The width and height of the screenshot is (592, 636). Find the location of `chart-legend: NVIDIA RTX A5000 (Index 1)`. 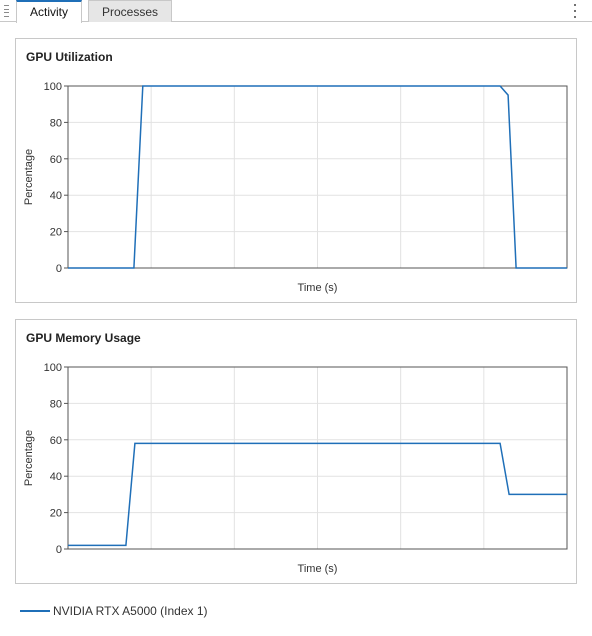

chart-legend: NVIDIA RTX A5000 (Index 1) is located at coordinates (114, 611).